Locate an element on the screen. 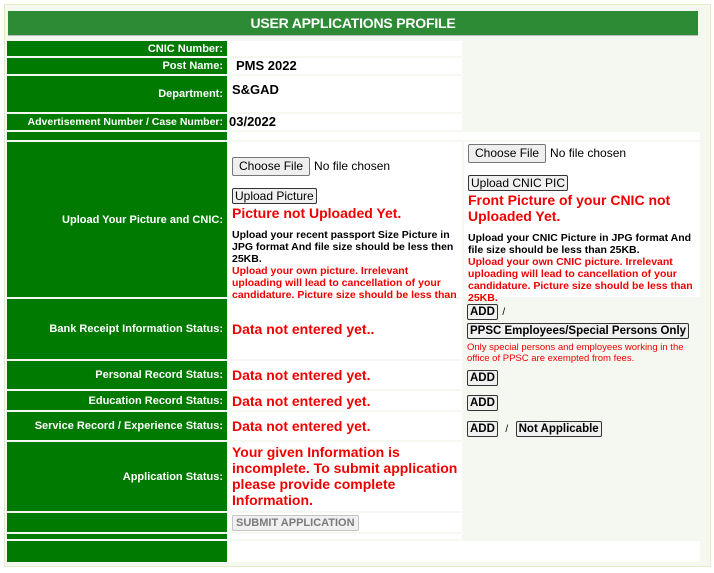 Image resolution: width=714 pixels, height=573 pixels. picture-file-status: No file chosen is located at coordinates (352, 166).